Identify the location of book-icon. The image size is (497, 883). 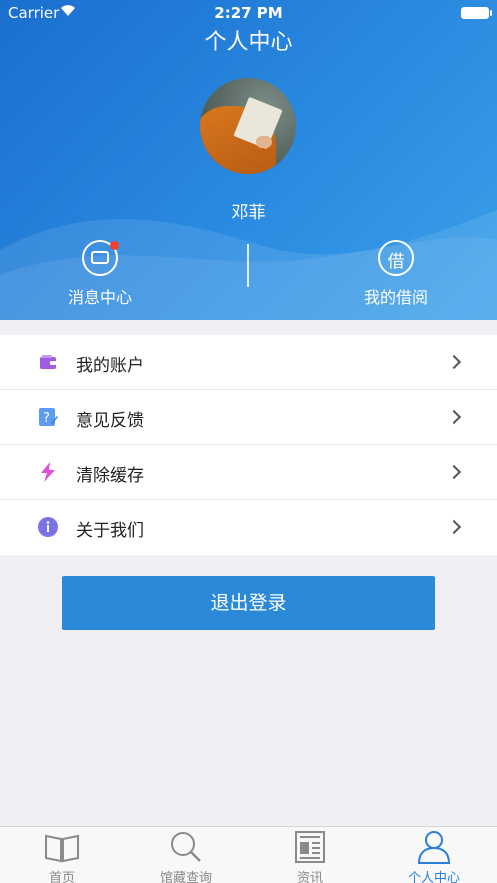
(62, 848).